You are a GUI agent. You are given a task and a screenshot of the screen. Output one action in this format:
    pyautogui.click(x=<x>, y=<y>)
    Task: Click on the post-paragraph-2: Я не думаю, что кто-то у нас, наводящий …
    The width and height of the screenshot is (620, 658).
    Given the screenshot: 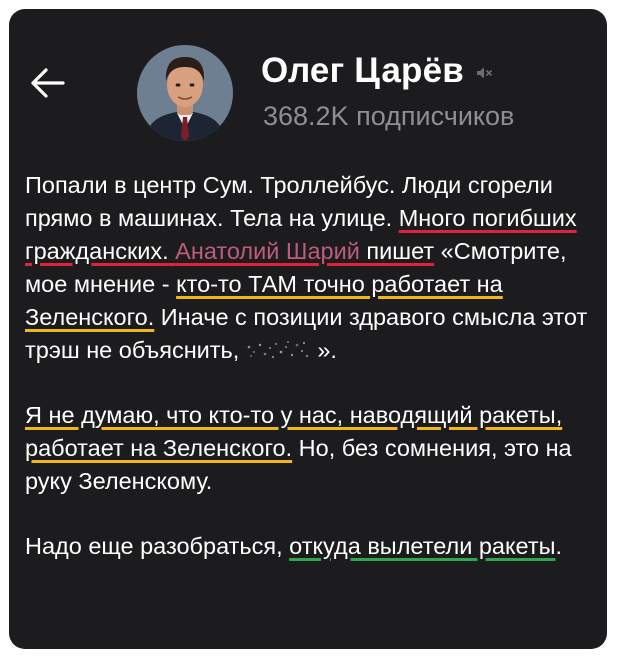 What is the action you would take?
    pyautogui.click(x=308, y=448)
    